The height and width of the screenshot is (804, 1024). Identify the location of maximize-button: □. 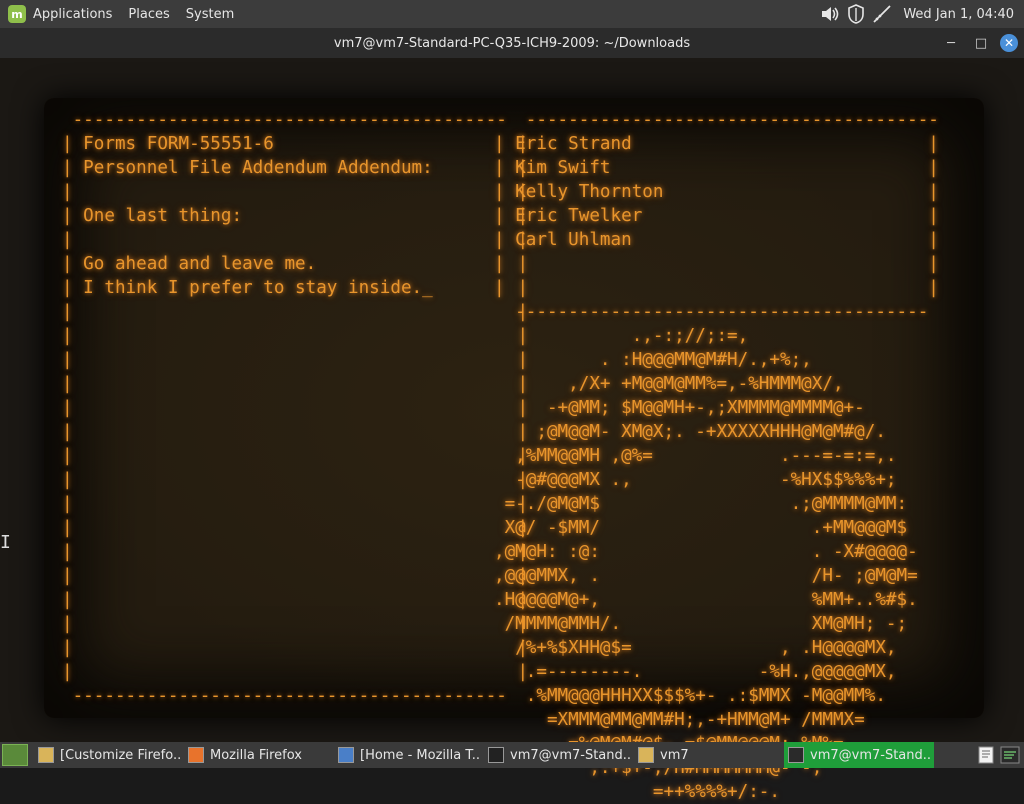
(981, 43).